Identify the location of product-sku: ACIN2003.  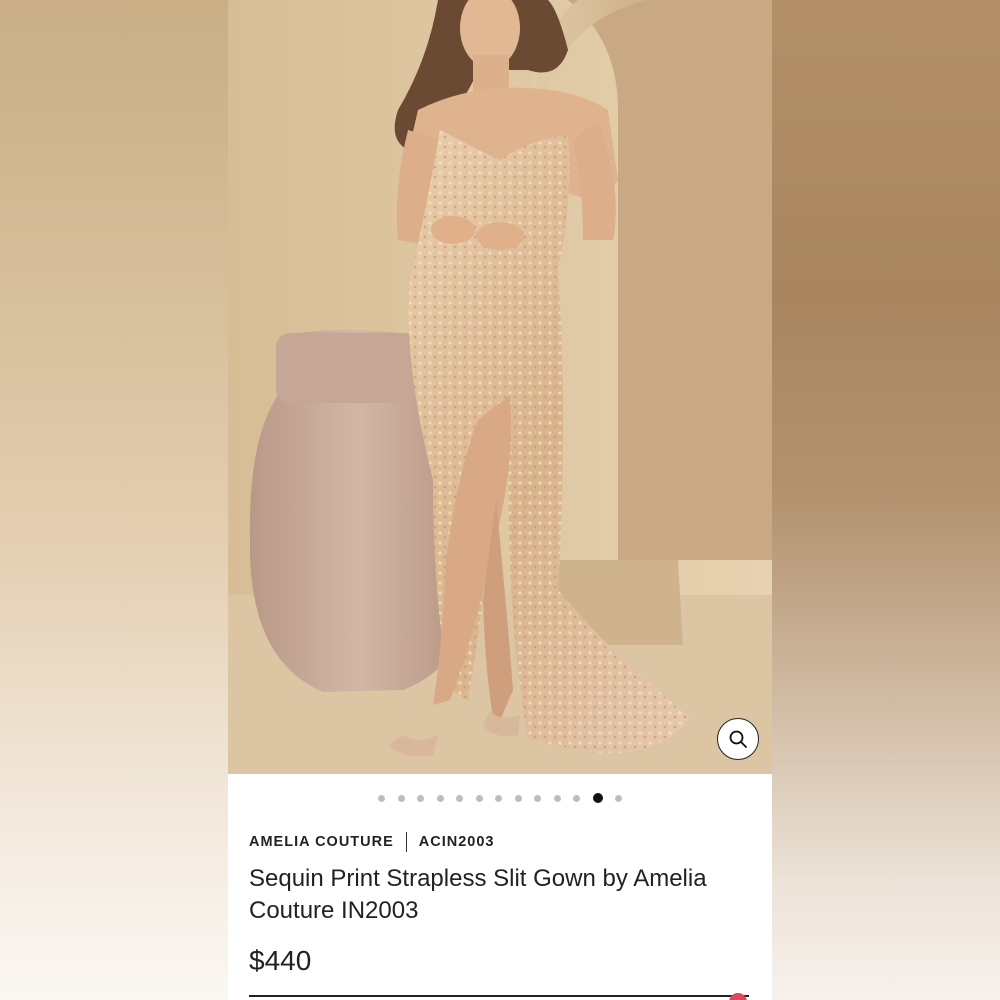
(456, 842).